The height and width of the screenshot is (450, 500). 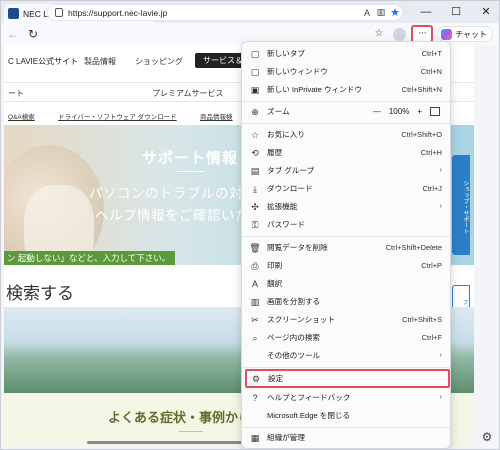 What do you see at coordinates (286, 53) in the screenshot?
I see `menu-label: 新しいタブ` at bounding box center [286, 53].